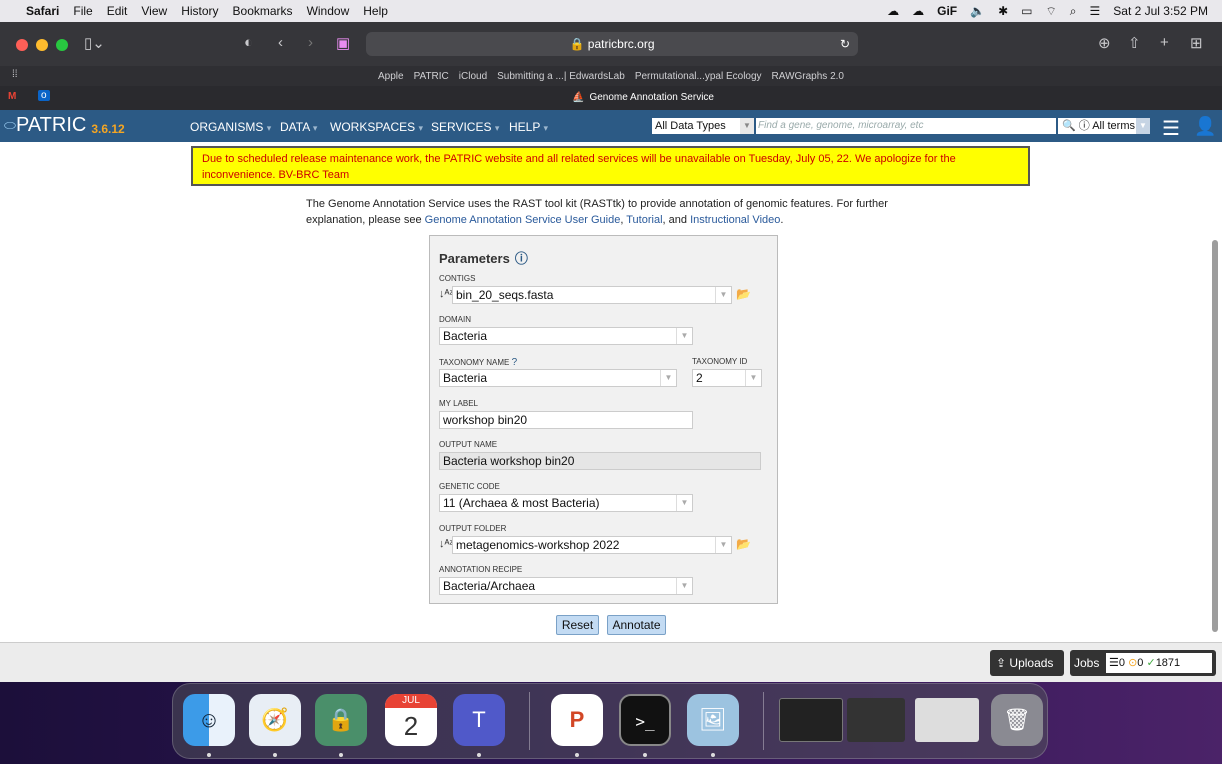  Describe the element at coordinates (528, 127) in the screenshot. I see `nav-help: HELP ▾` at that location.